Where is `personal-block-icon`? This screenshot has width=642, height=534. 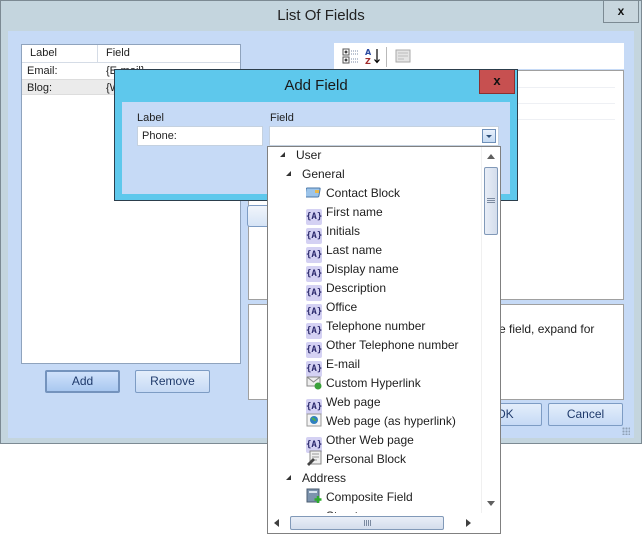 personal-block-icon is located at coordinates (314, 458).